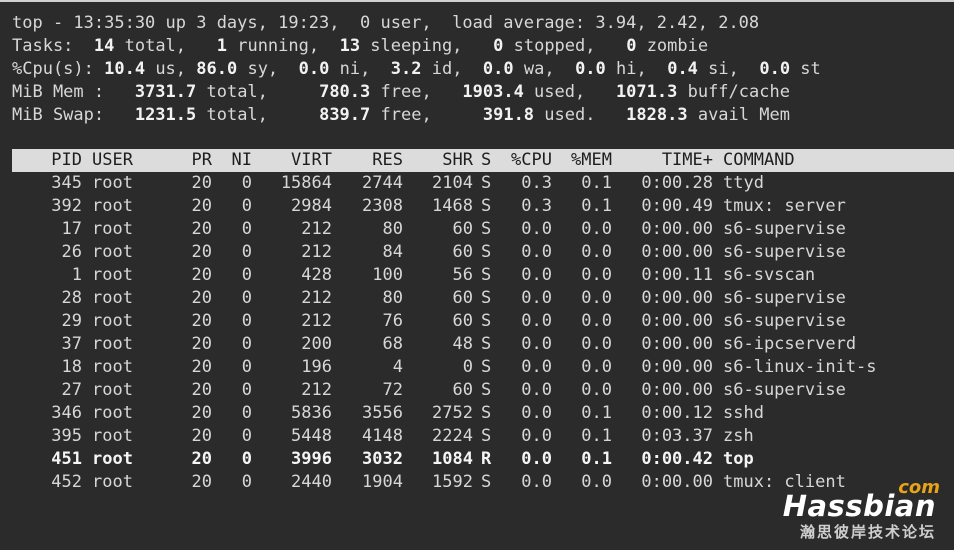 The height and width of the screenshot is (550, 954). Describe the element at coordinates (784, 206) in the screenshot. I see `cell-command: tmux: server` at that location.